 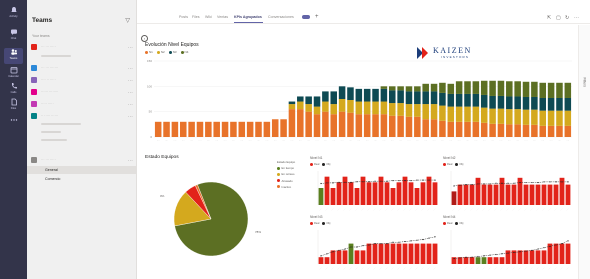 What do you see at coordinates (183, 17) in the screenshot?
I see `tab-posts: Posts` at bounding box center [183, 17].